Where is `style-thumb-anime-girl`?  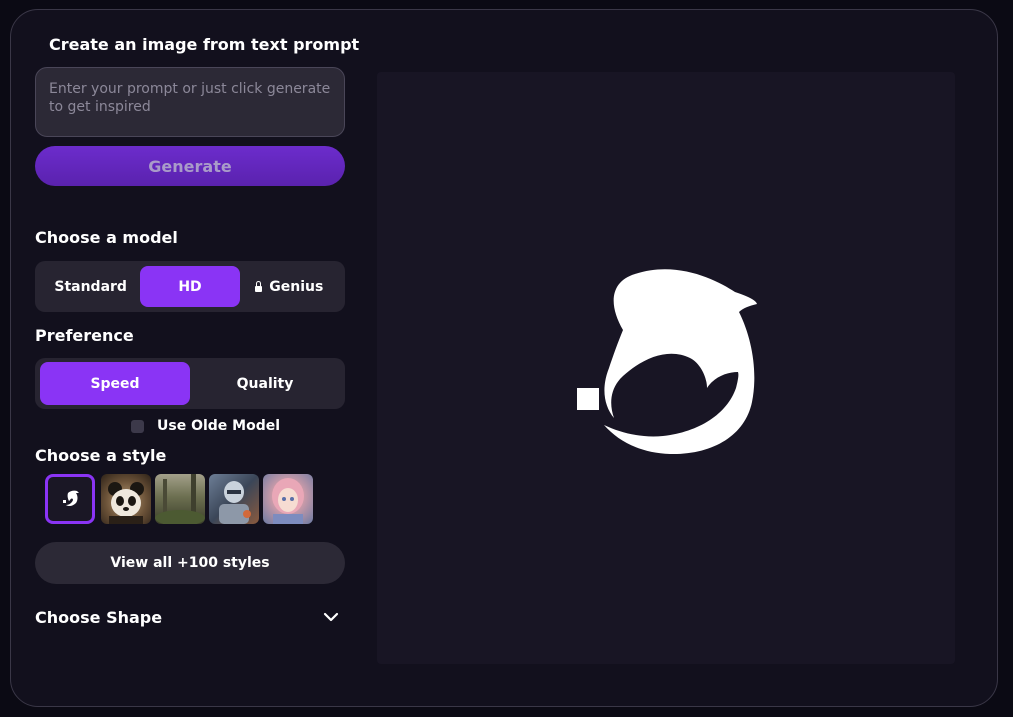 style-thumb-anime-girl is located at coordinates (288, 499).